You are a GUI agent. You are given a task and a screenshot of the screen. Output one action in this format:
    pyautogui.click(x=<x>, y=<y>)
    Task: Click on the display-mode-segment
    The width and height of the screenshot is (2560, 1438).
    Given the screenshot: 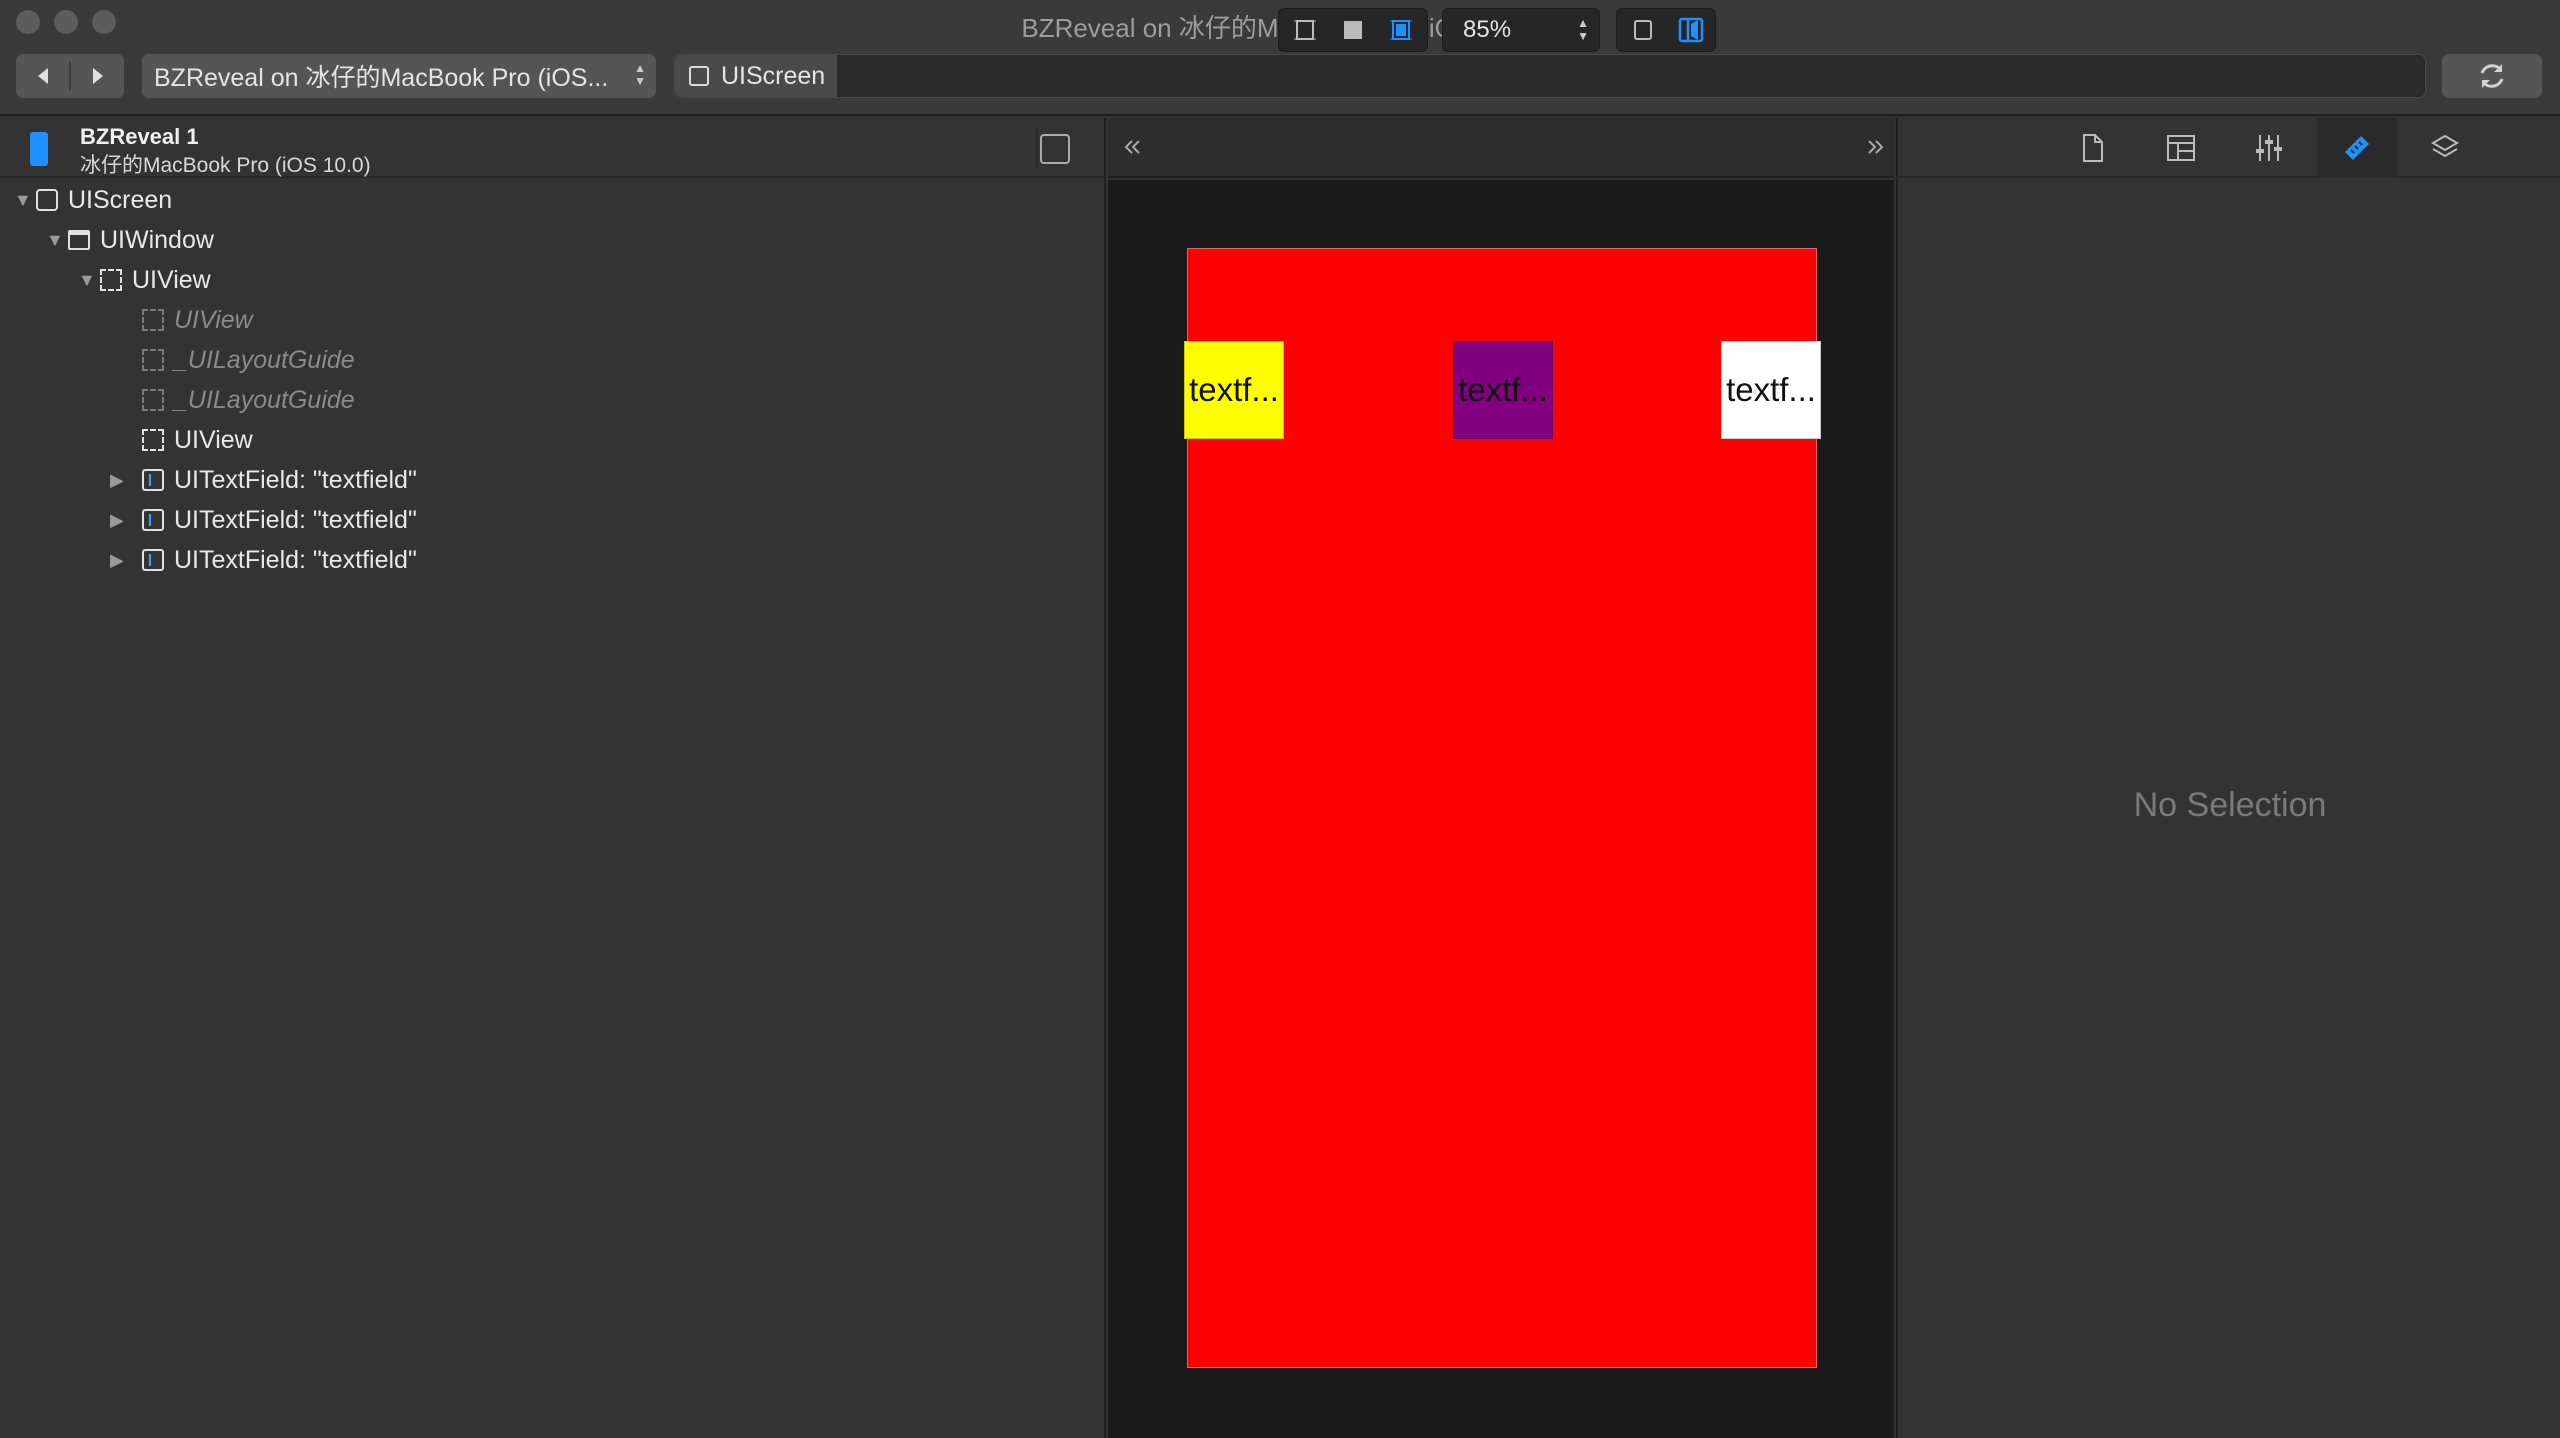 What is the action you would take?
    pyautogui.click(x=1353, y=30)
    